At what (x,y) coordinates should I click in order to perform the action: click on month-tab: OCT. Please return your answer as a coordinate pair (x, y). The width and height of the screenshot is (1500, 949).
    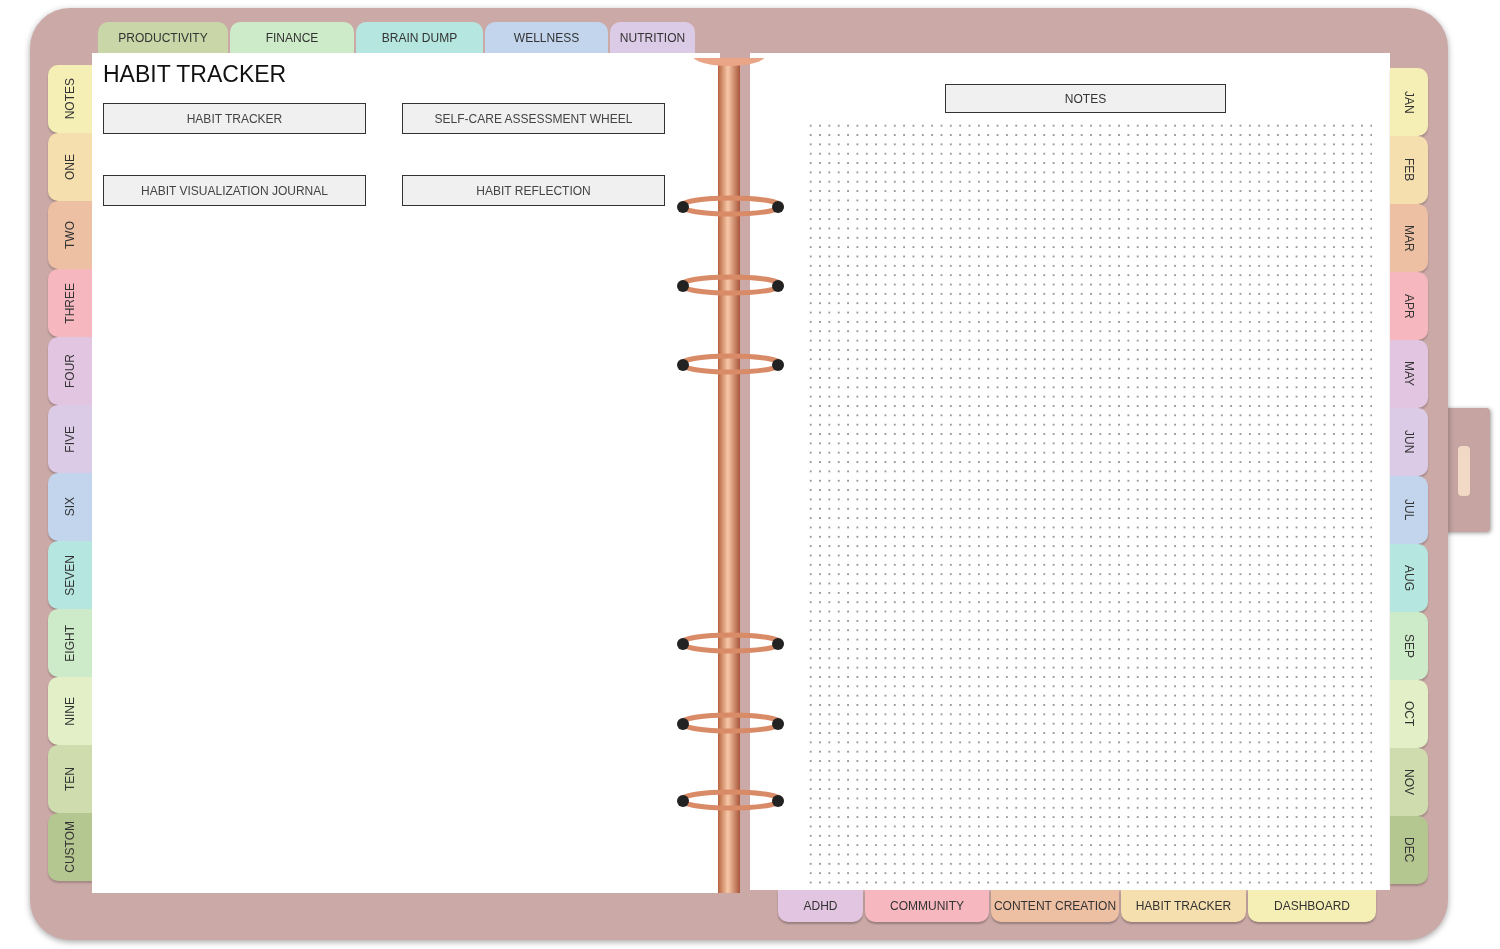
    Looking at the image, I should click on (1409, 714).